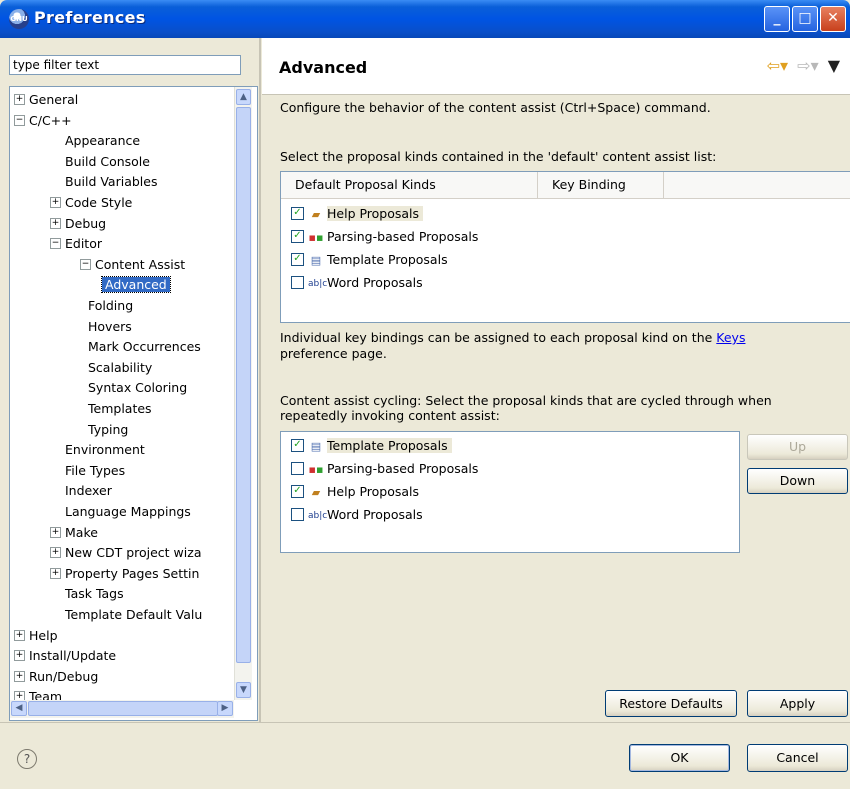 The width and height of the screenshot is (850, 789). What do you see at coordinates (19, 19) in the screenshot?
I see `app-icon: GNU` at bounding box center [19, 19].